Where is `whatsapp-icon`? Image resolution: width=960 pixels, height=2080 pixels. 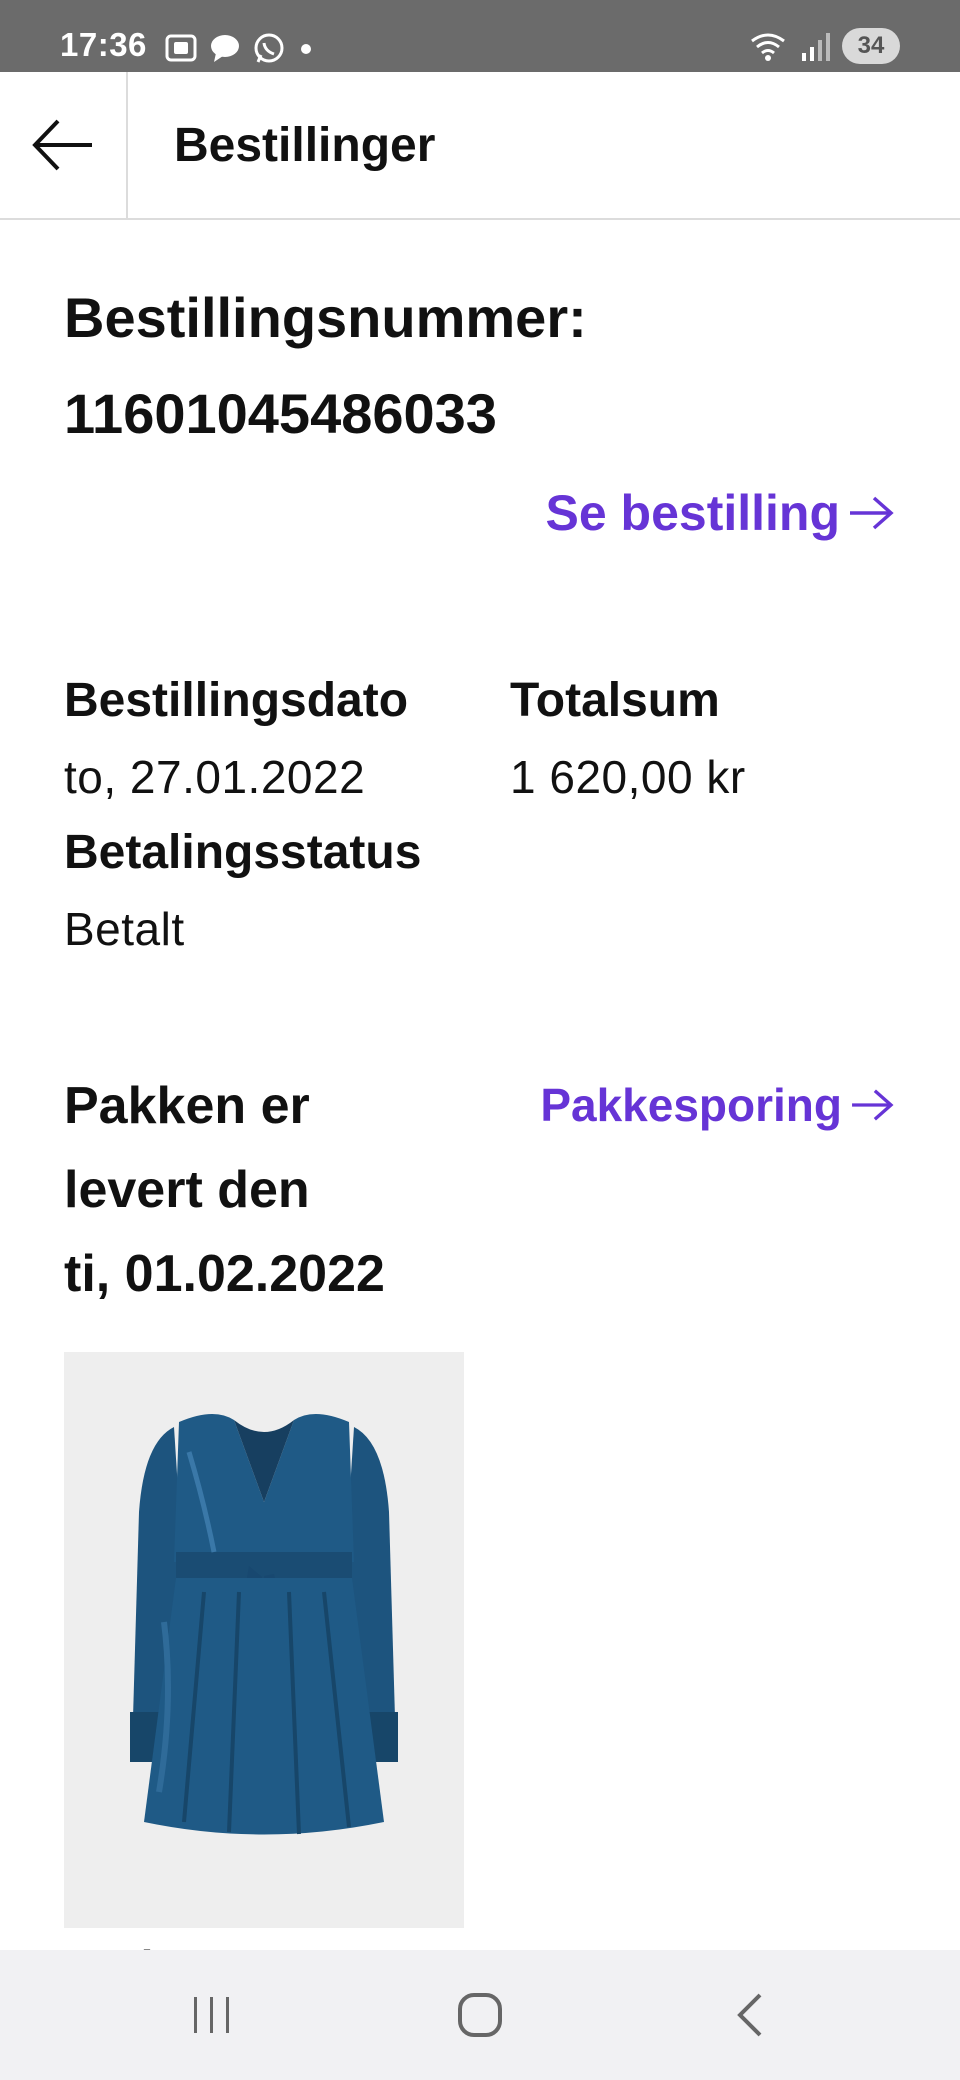 whatsapp-icon is located at coordinates (269, 48).